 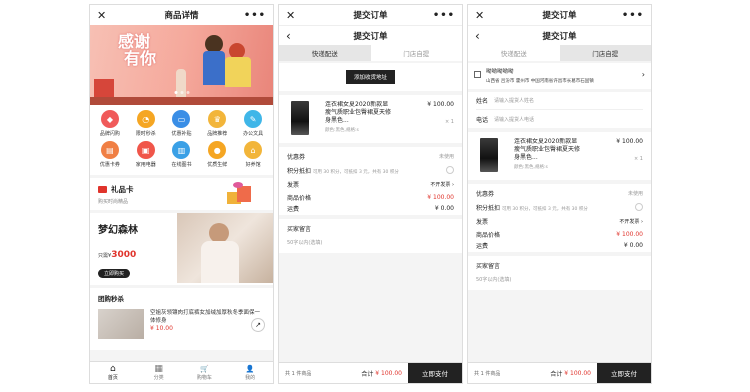 I want to click on category-item: ✎ 办公文具, so click(x=253, y=123).